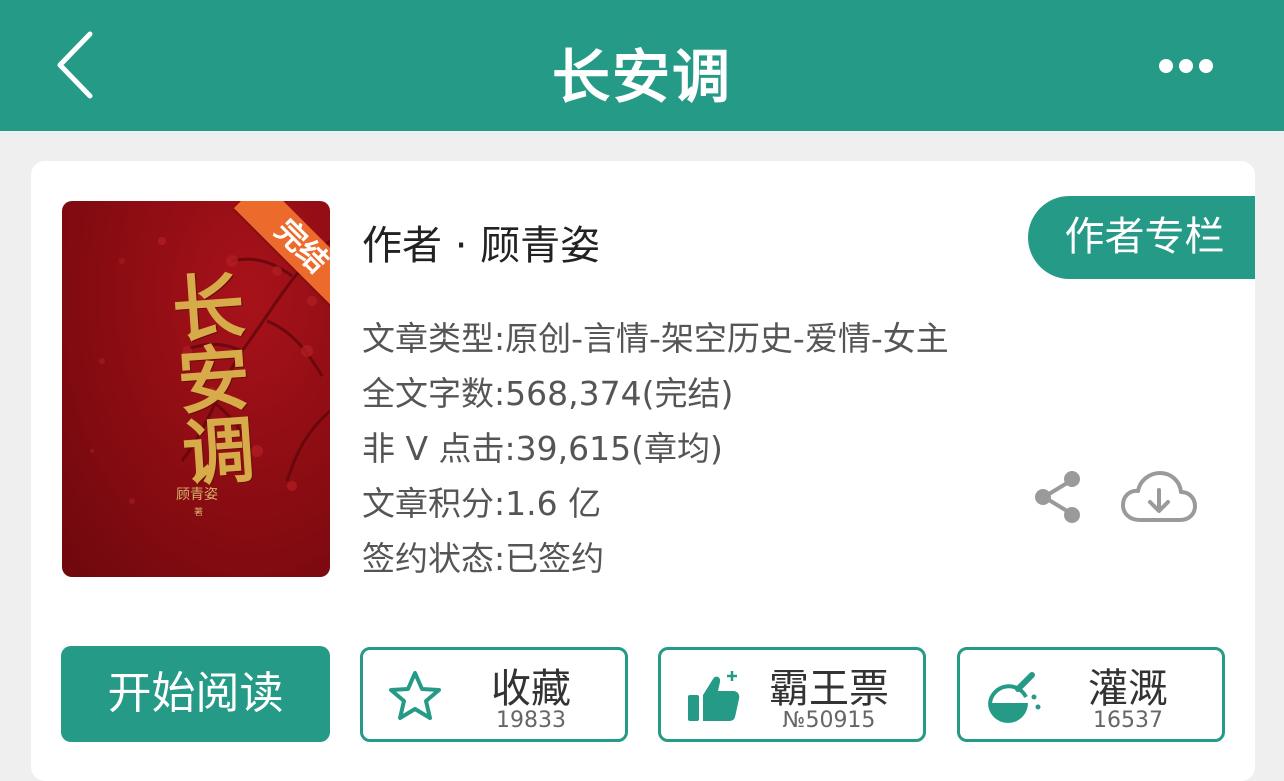  What do you see at coordinates (415, 695) in the screenshot?
I see `star-icon` at bounding box center [415, 695].